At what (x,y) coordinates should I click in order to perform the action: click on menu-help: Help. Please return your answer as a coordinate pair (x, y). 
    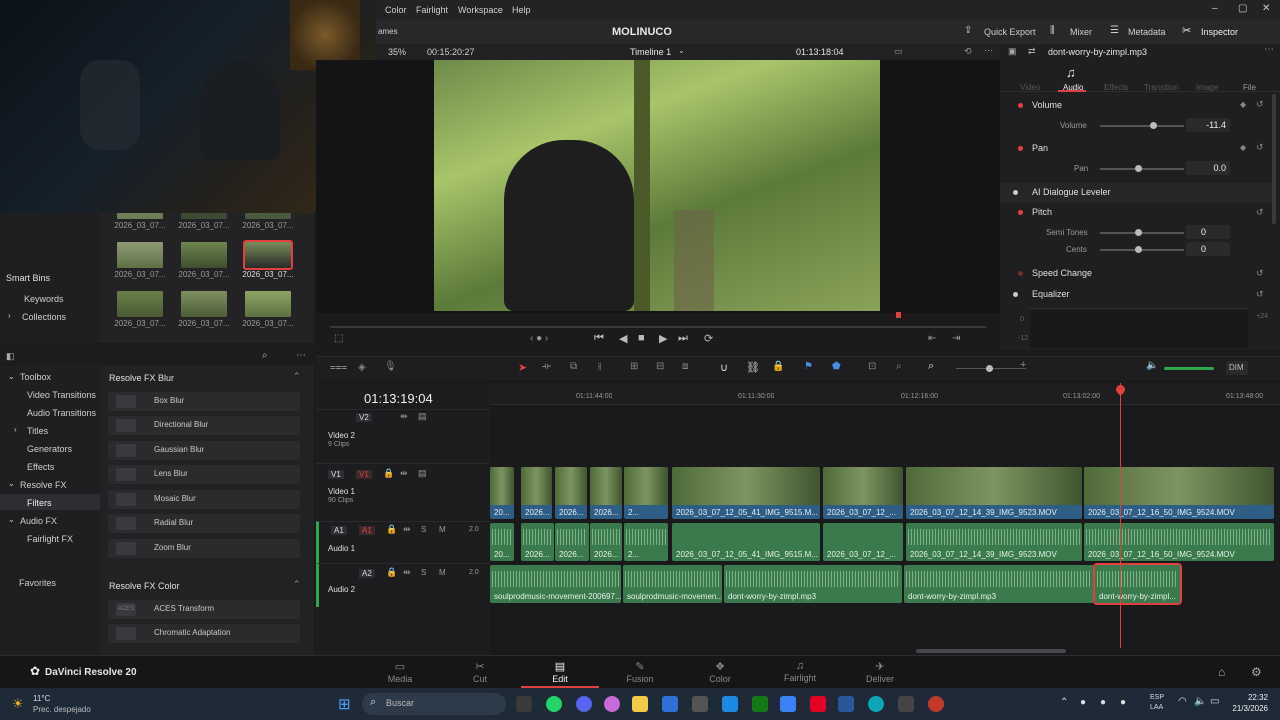
    Looking at the image, I should click on (521, 10).